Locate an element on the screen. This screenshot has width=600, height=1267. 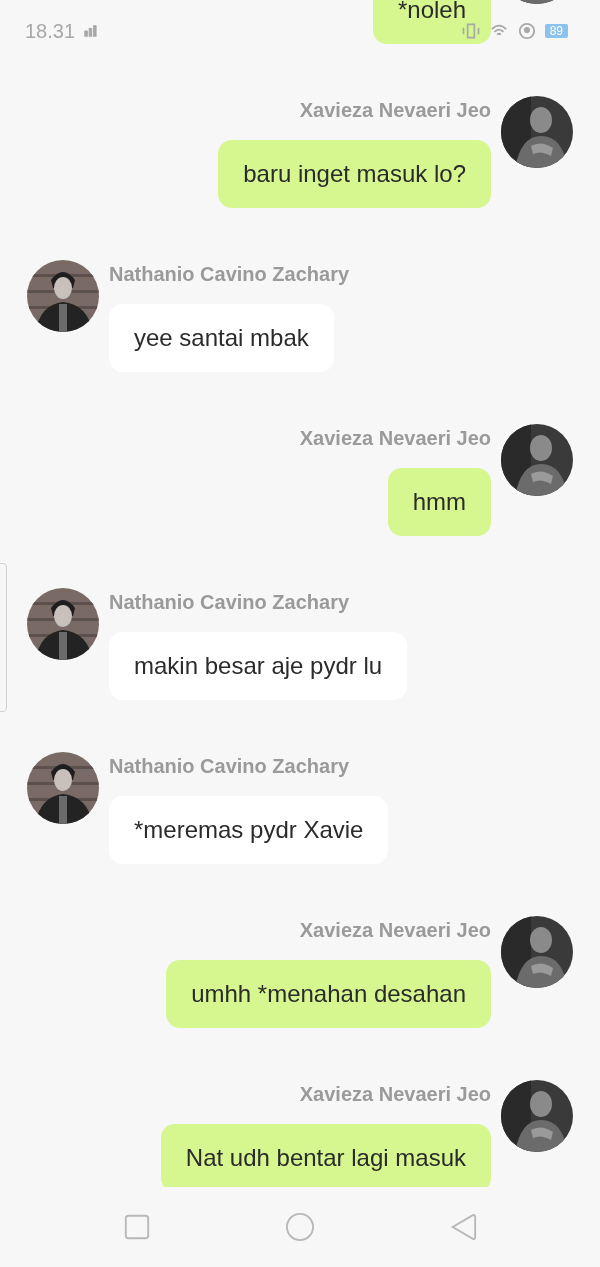
signal-icon is located at coordinates (90, 31).